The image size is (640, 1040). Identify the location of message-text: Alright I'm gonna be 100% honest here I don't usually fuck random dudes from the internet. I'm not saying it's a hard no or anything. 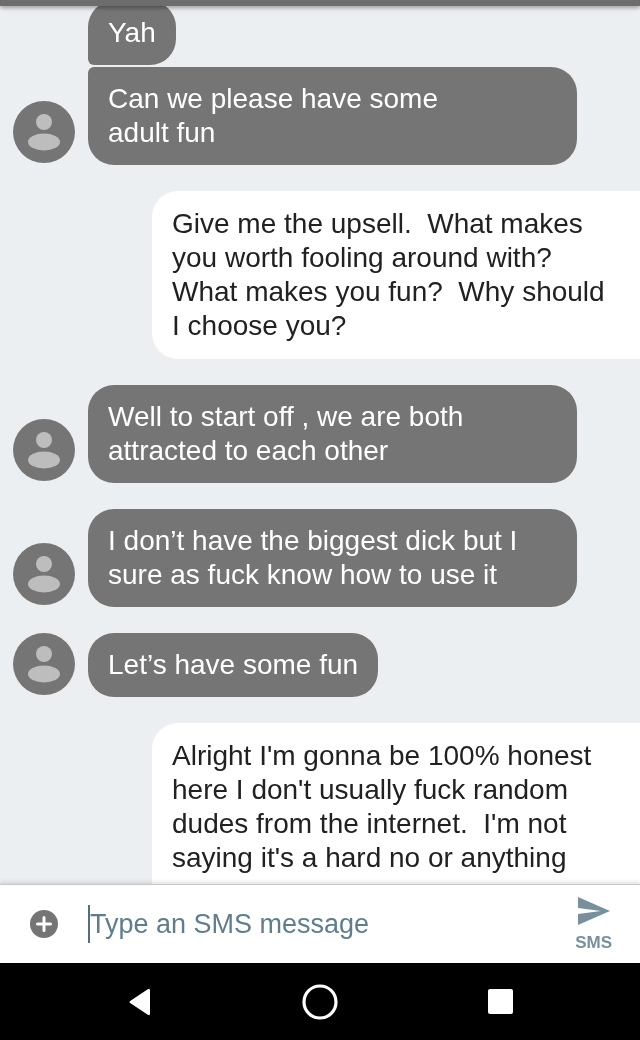
(382, 807).